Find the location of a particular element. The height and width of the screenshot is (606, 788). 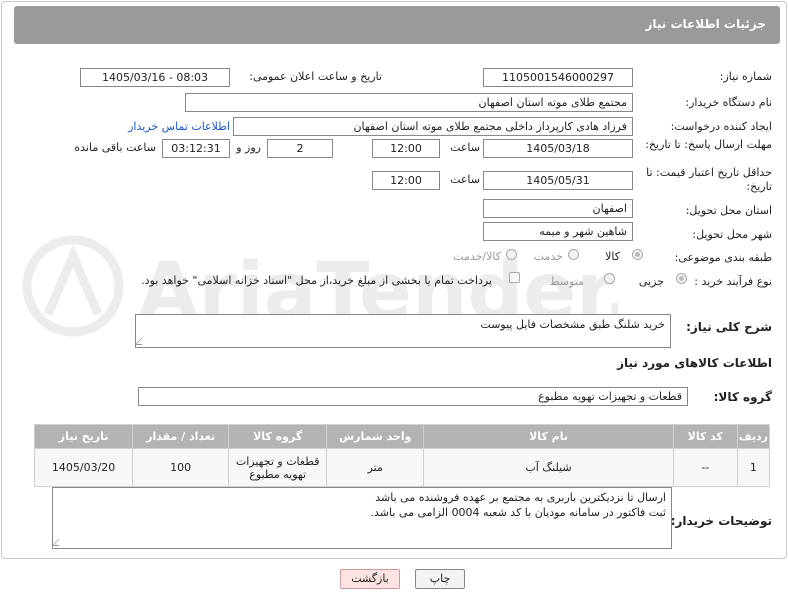

col-item-name: نام کالا is located at coordinates (548, 436).